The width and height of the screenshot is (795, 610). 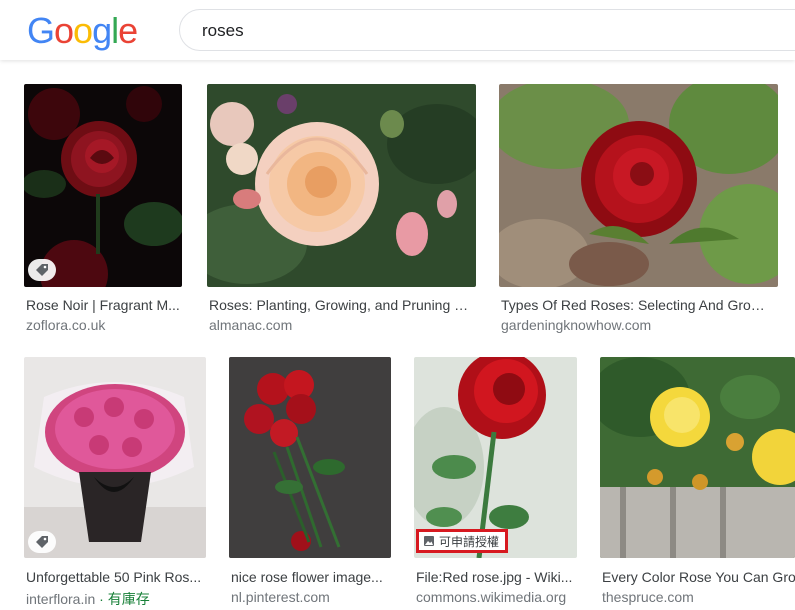 I want to click on google-logo: Google, so click(x=82, y=30).